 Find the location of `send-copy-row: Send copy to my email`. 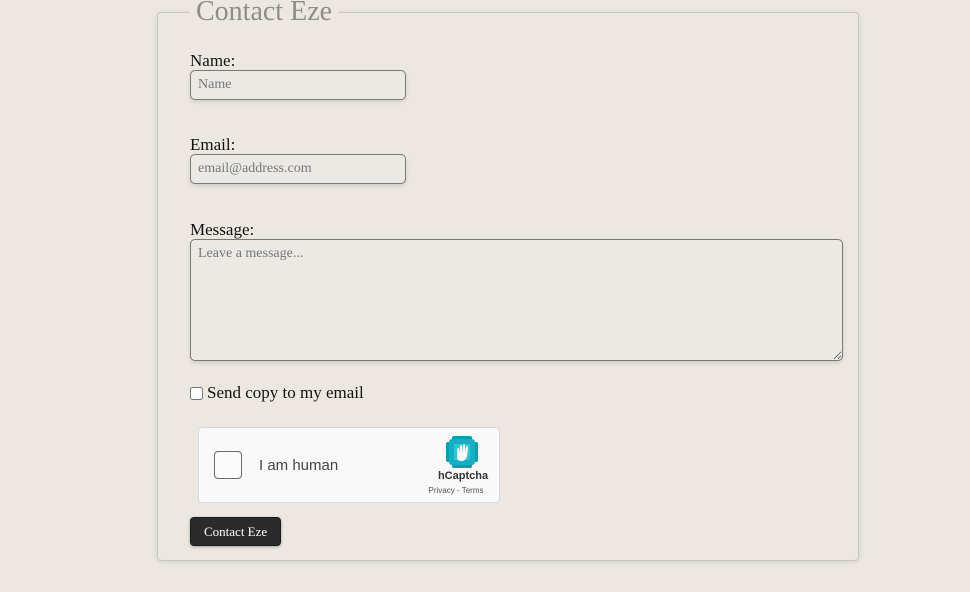

send-copy-row: Send copy to my email is located at coordinates (277, 393).